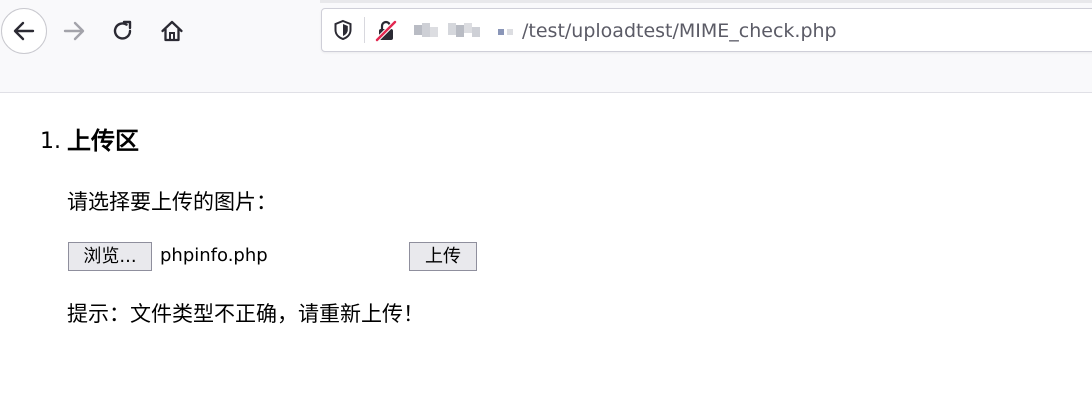 This screenshot has width=1092, height=404. Describe the element at coordinates (343, 30) in the screenshot. I see `shield-icon` at that location.